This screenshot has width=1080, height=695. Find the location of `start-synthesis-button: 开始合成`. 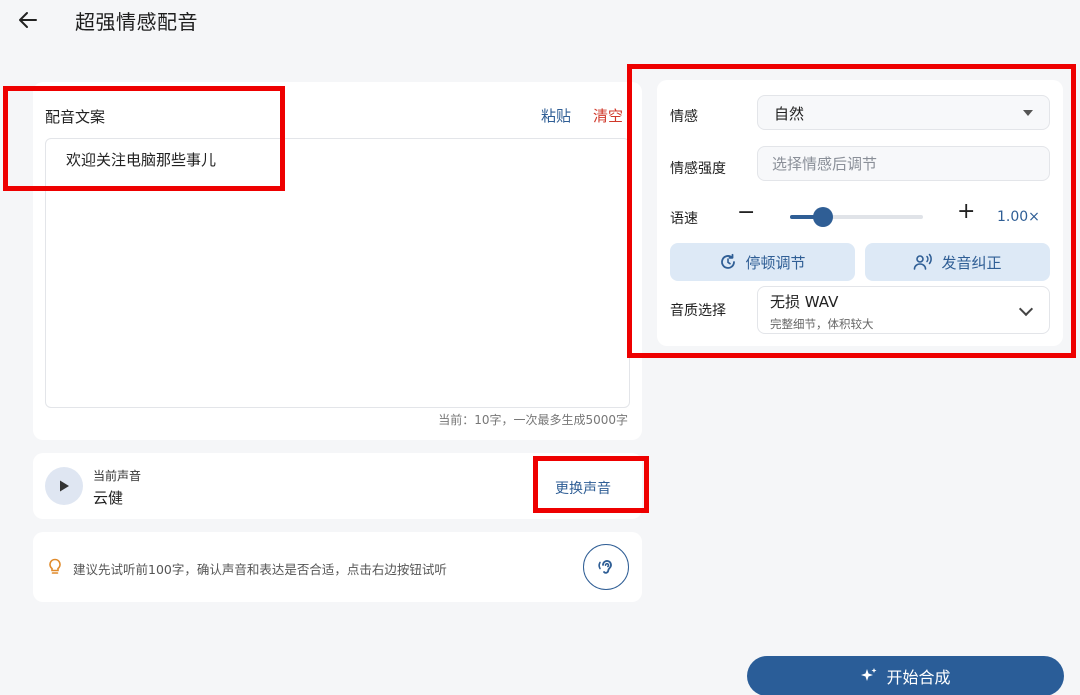

start-synthesis-button: 开始合成 is located at coordinates (905, 675).